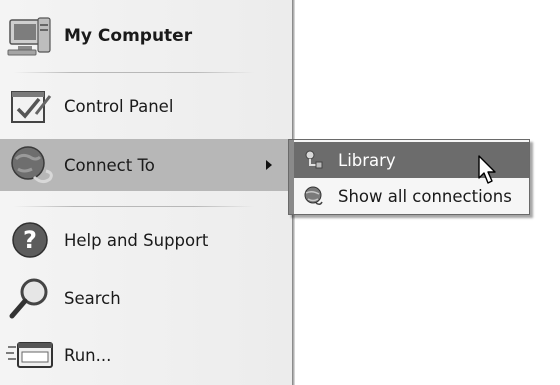 The height and width of the screenshot is (385, 560). What do you see at coordinates (92, 298) in the screenshot?
I see `menu-item-label: Search` at bounding box center [92, 298].